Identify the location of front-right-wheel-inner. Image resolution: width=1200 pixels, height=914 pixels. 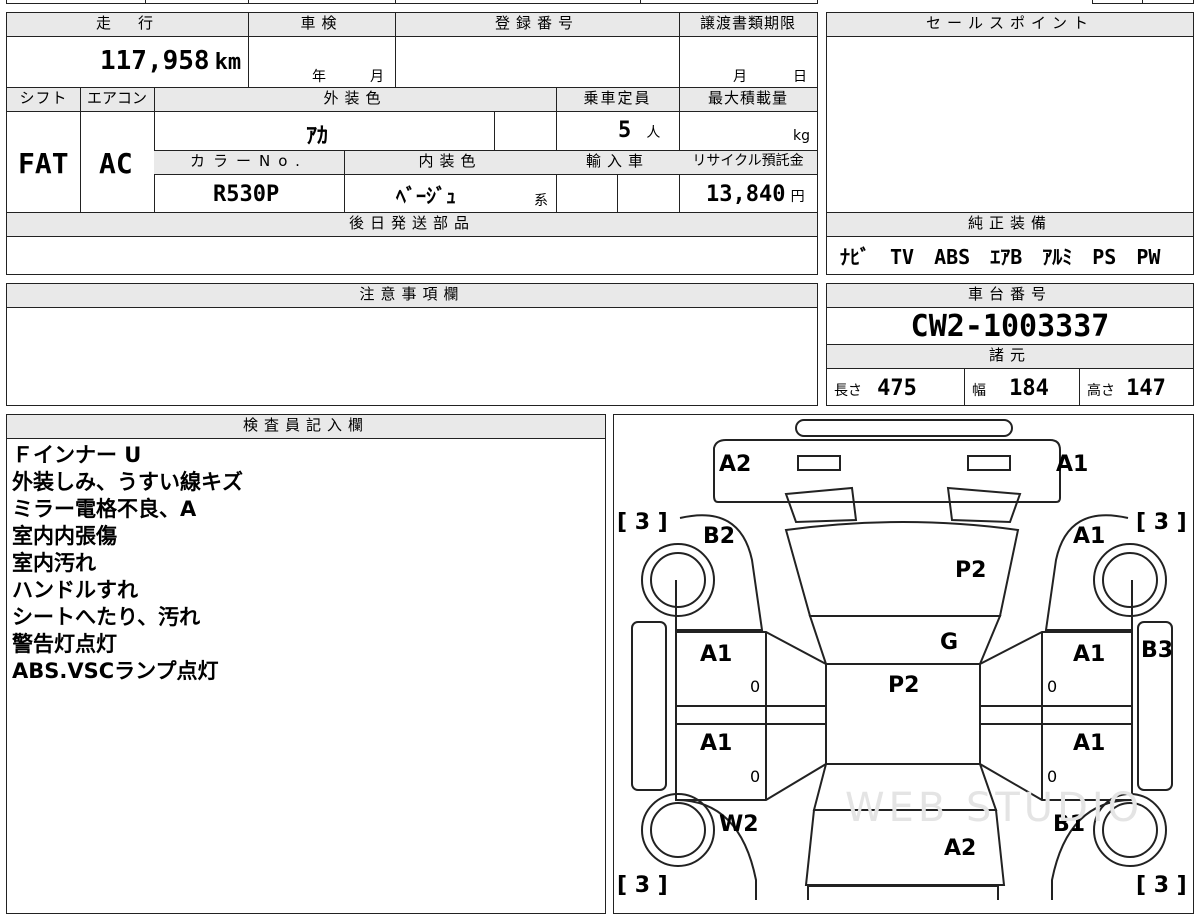
(1130, 580).